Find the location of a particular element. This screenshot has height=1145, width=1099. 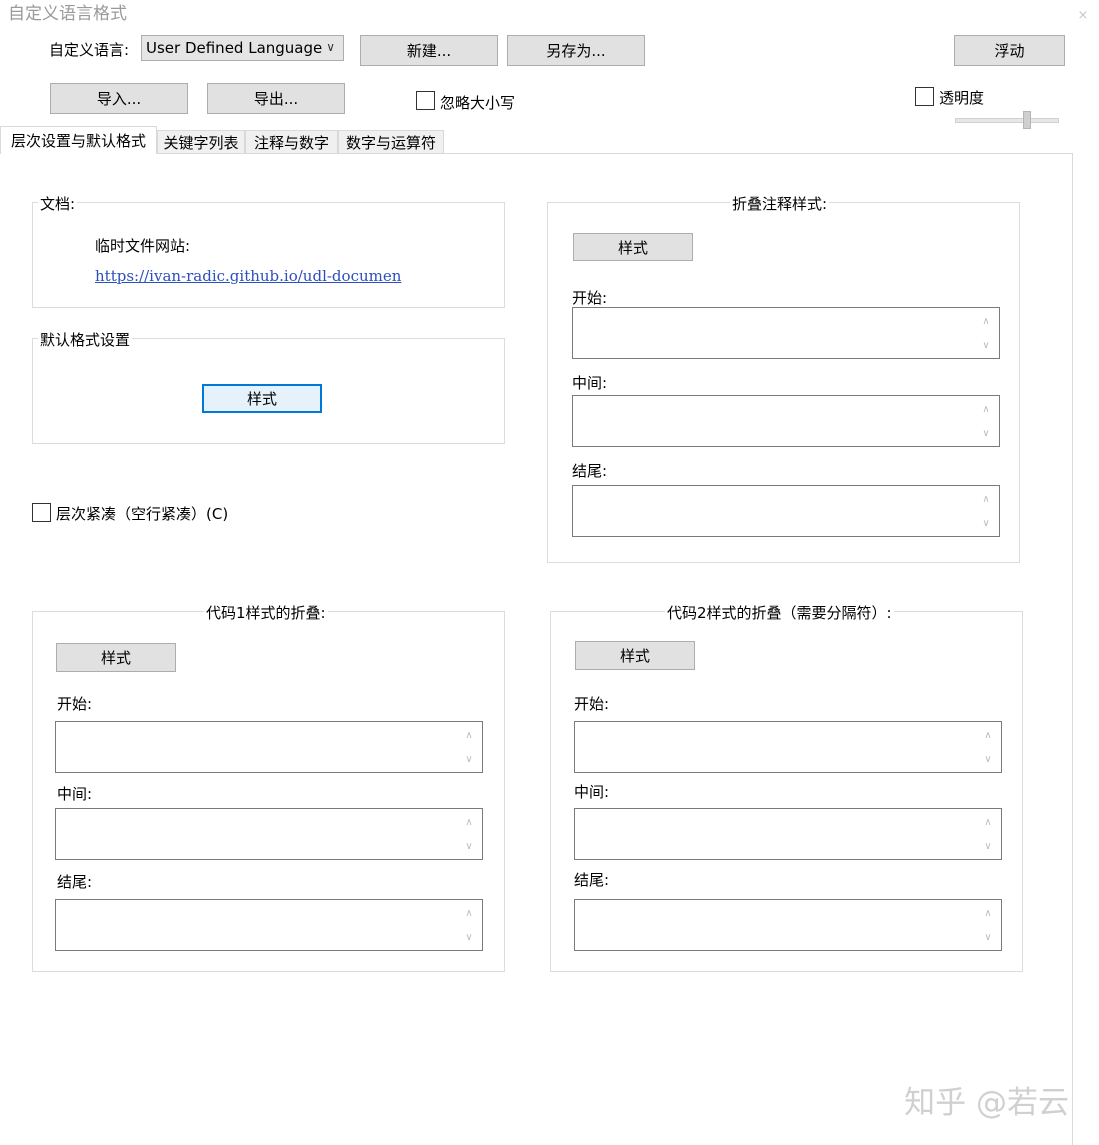

fold-comment-legend: 折叠注释样式: is located at coordinates (780, 203).